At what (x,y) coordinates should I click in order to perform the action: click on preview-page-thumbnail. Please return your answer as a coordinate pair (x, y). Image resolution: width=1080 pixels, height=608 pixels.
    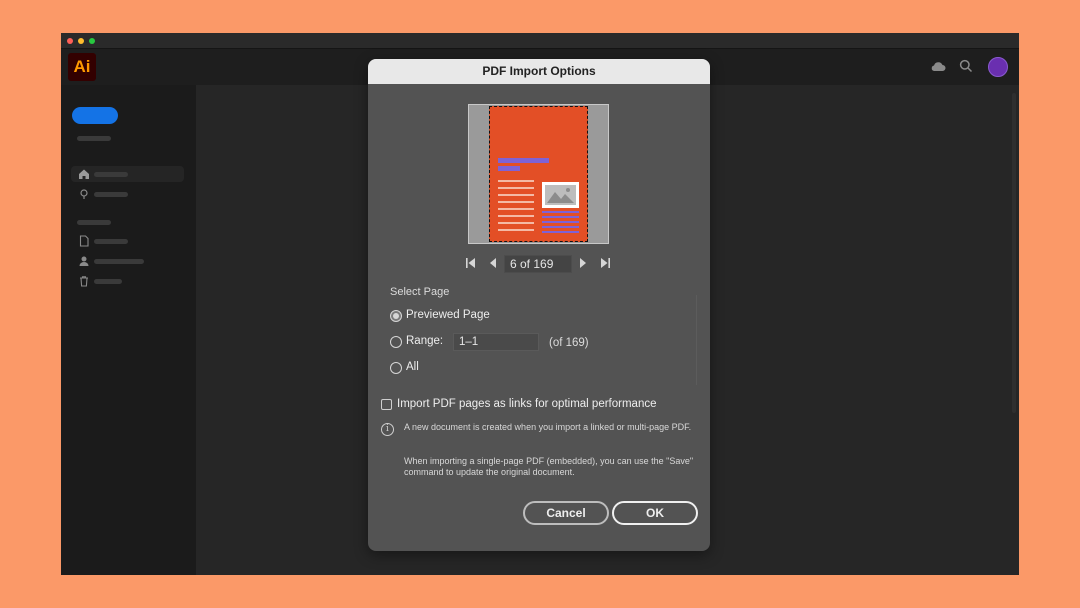
    Looking at the image, I should click on (538, 174).